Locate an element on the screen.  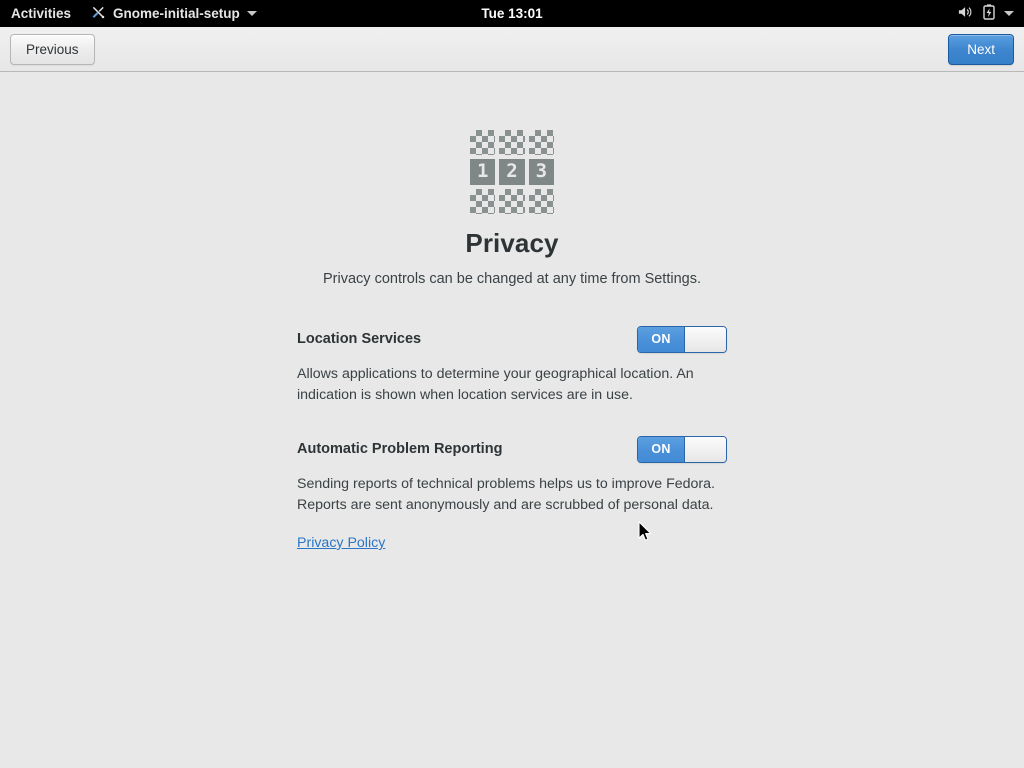
privacy-policy-link: Privacy Policy is located at coordinates (341, 543).